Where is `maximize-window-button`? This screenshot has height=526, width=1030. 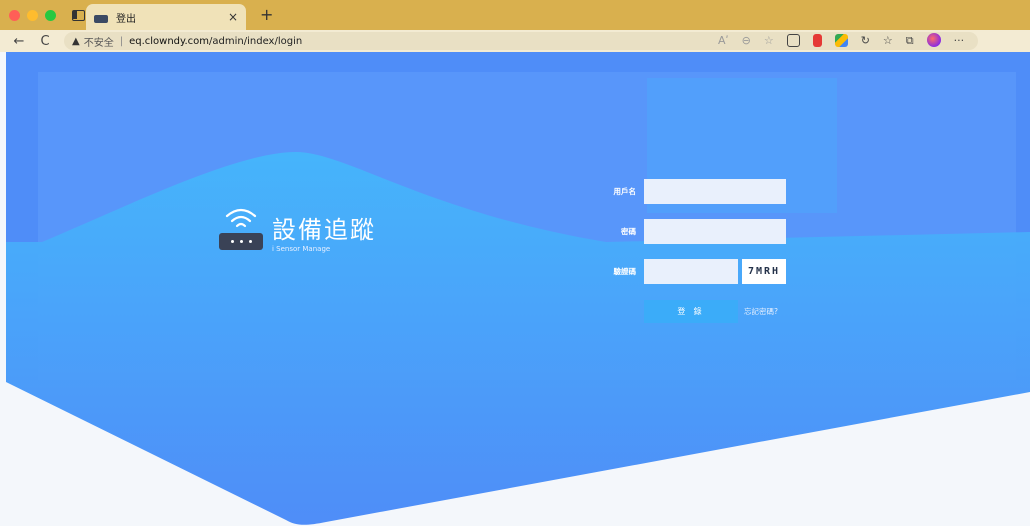
maximize-window-button is located at coordinates (50, 15).